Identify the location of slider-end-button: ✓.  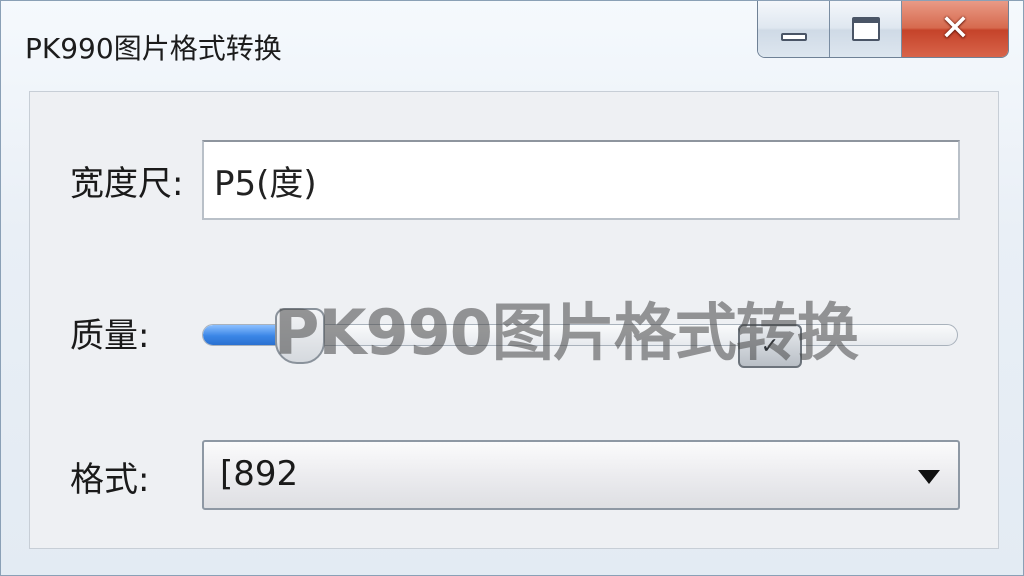
(770, 346).